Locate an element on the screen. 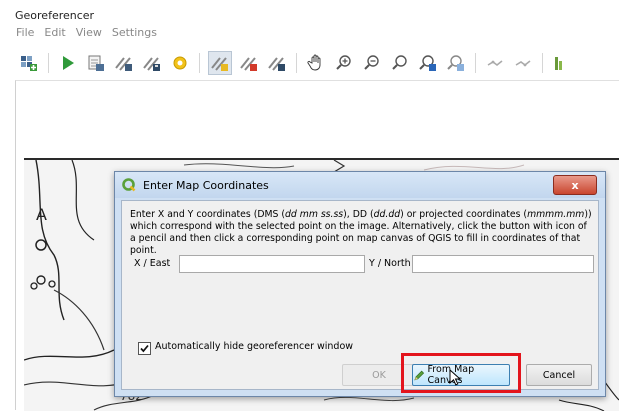 The height and width of the screenshot is (411, 619). dialog-title: Enter Map Coordinates is located at coordinates (206, 185).